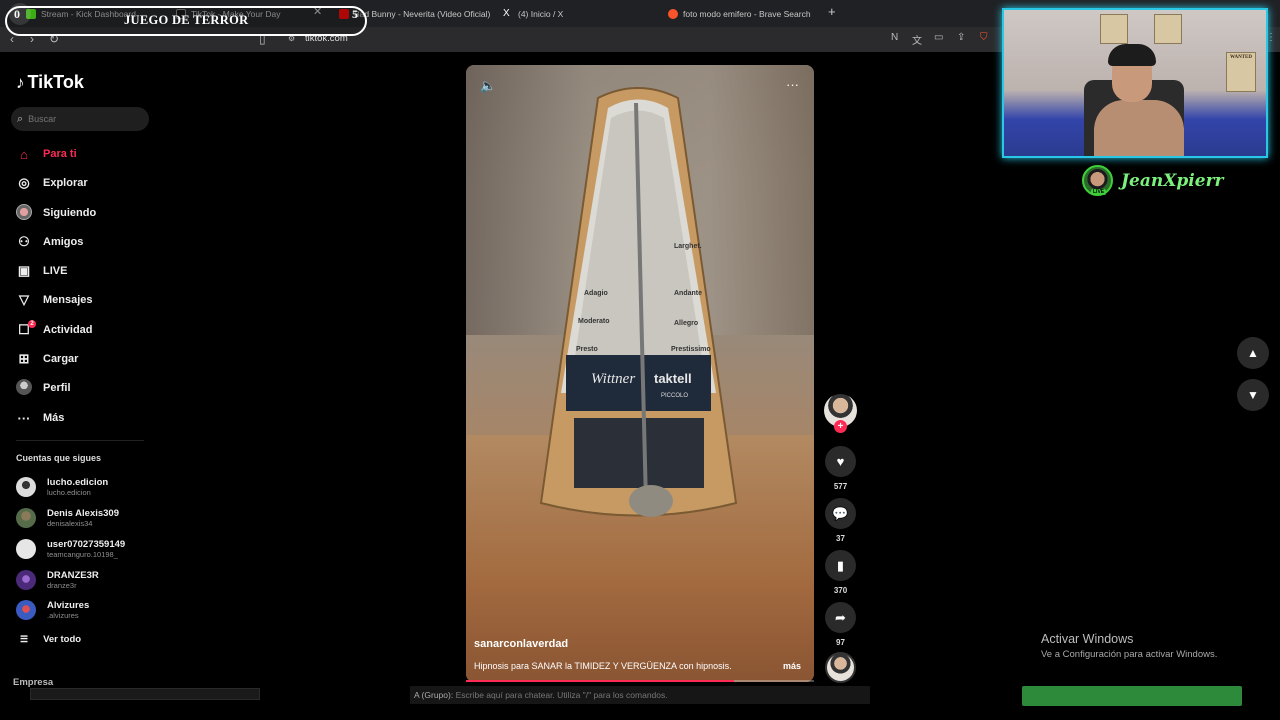 The image size is (1280, 720). What do you see at coordinates (24, 418) in the screenshot?
I see `more-icon: ···` at bounding box center [24, 418].